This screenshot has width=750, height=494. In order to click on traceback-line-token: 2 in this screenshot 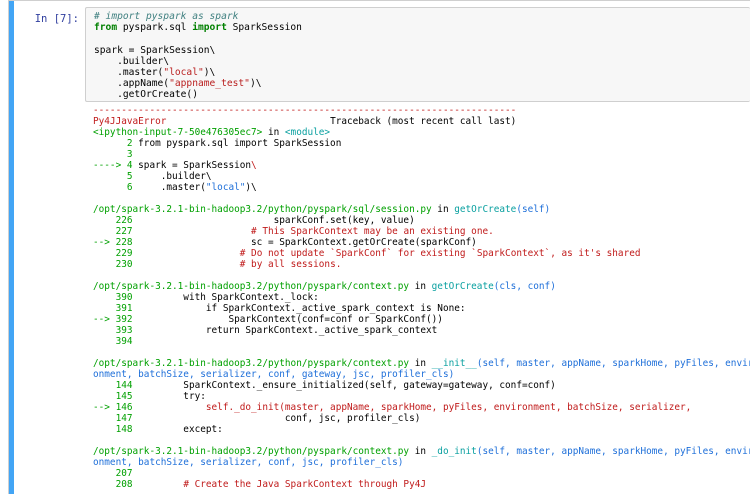, I will do `click(116, 143)`.